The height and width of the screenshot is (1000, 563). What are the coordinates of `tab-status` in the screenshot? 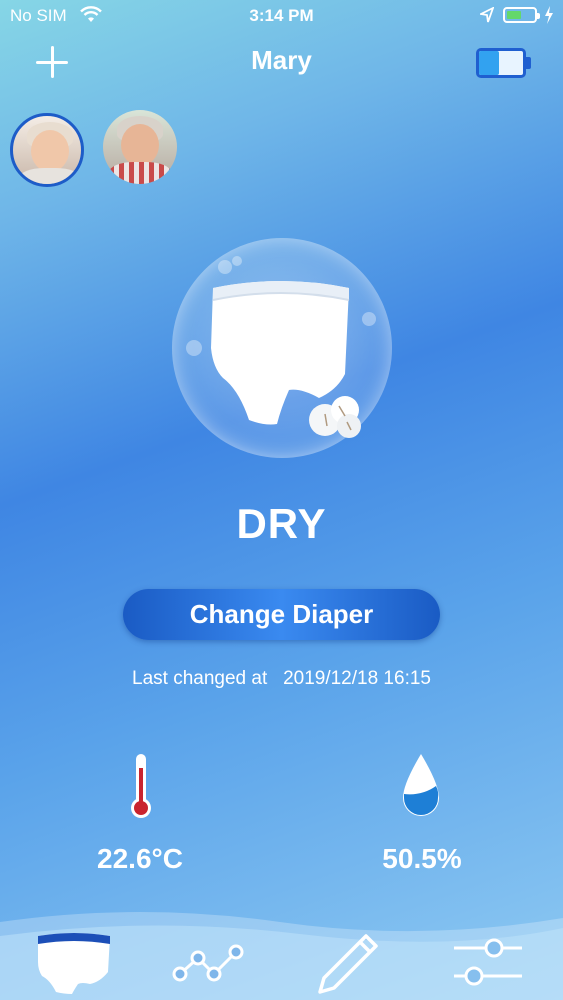 It's located at (74, 963).